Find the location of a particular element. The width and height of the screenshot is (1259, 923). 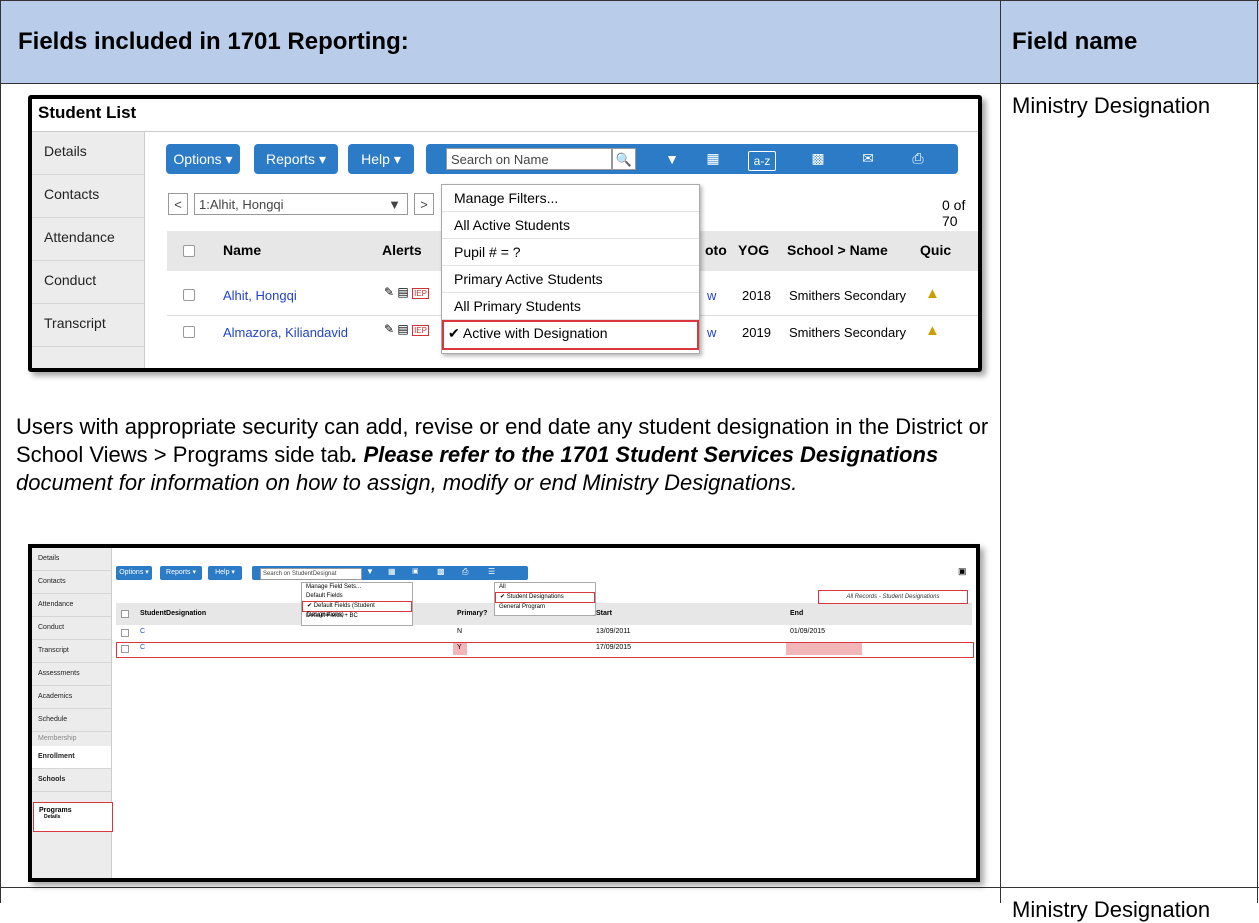

search-icon: 🔍 is located at coordinates (624, 159).